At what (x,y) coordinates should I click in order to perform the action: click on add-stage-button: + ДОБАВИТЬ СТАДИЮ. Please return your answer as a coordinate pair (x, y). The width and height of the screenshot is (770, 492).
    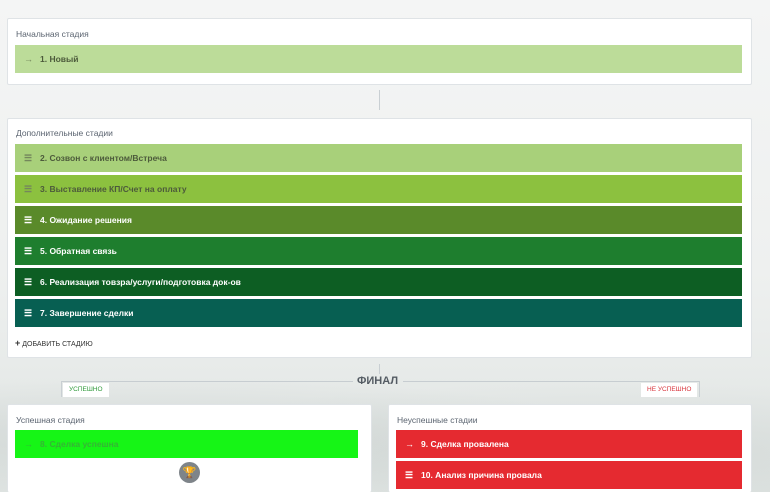
    Looking at the image, I should click on (54, 343).